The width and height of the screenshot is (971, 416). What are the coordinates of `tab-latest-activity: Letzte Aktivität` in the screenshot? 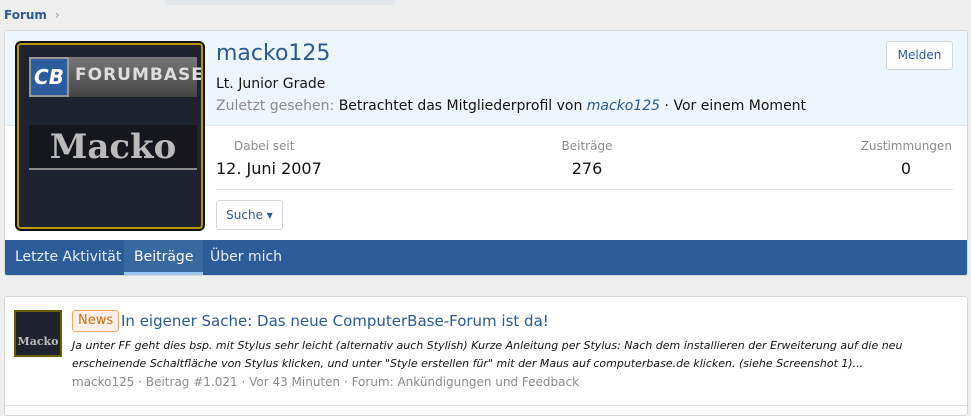 It's located at (68, 257).